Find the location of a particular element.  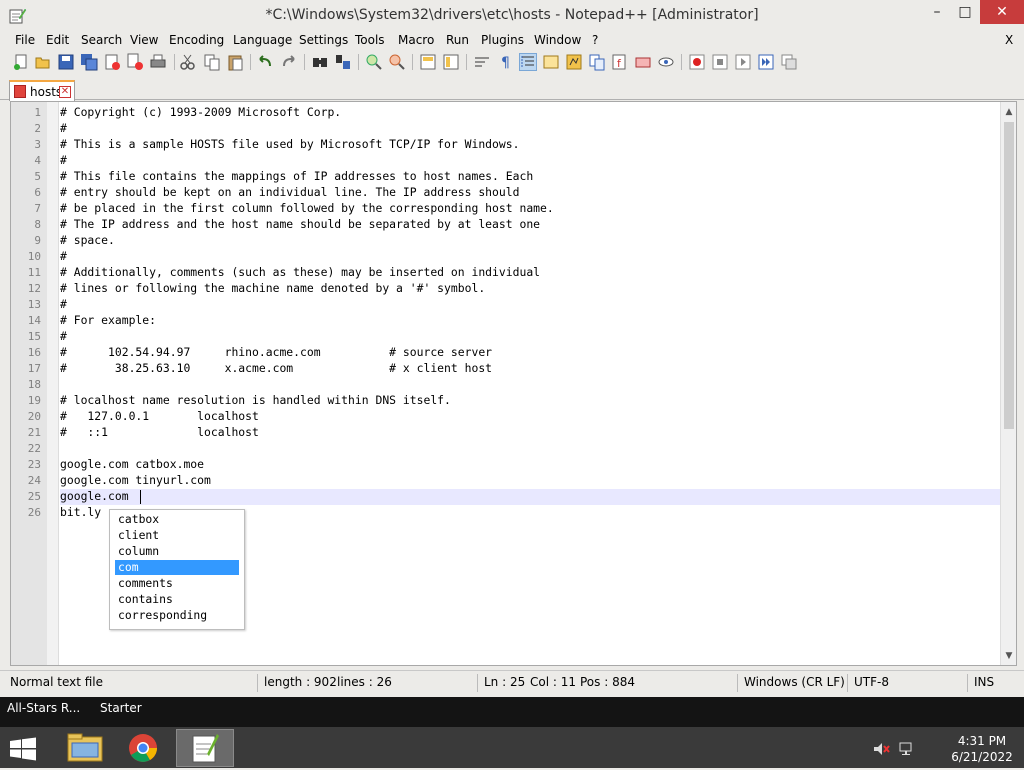

menu-encoding: Encoding is located at coordinates (196, 40).